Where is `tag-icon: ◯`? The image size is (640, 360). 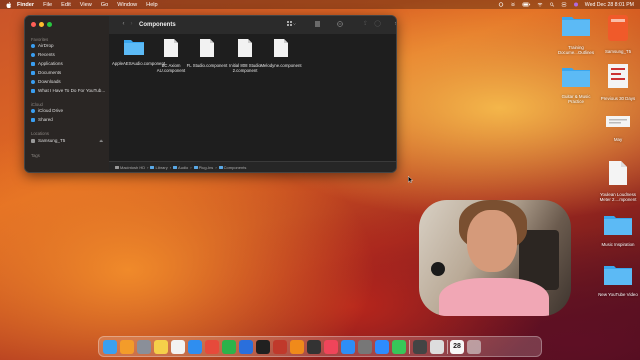
tag-icon: ◯ is located at coordinates (377, 24).